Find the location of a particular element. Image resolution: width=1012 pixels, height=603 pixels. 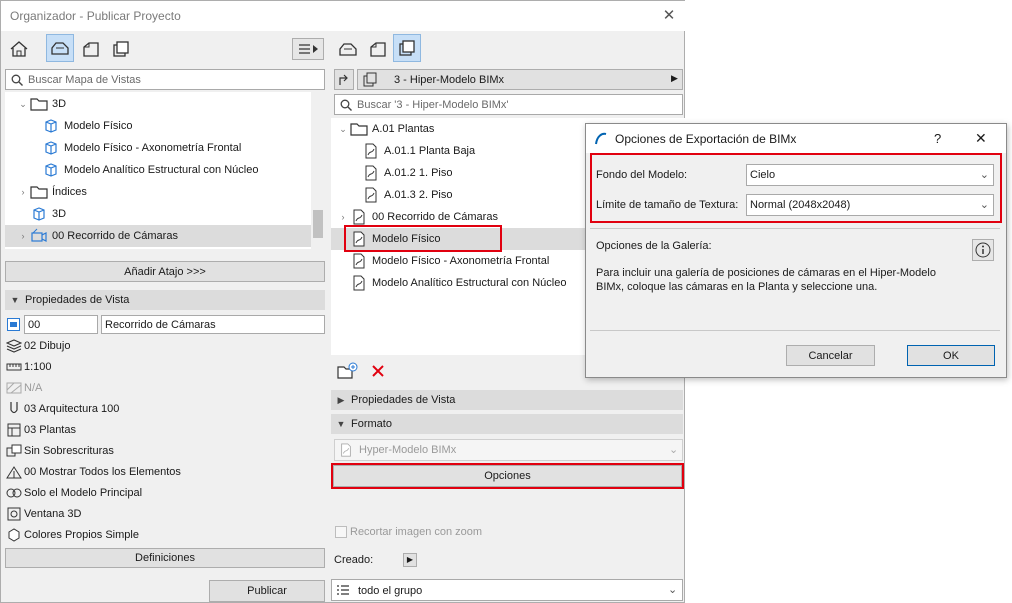

tree-item-3d-folder: ⌄ 3D is located at coordinates (41, 104).